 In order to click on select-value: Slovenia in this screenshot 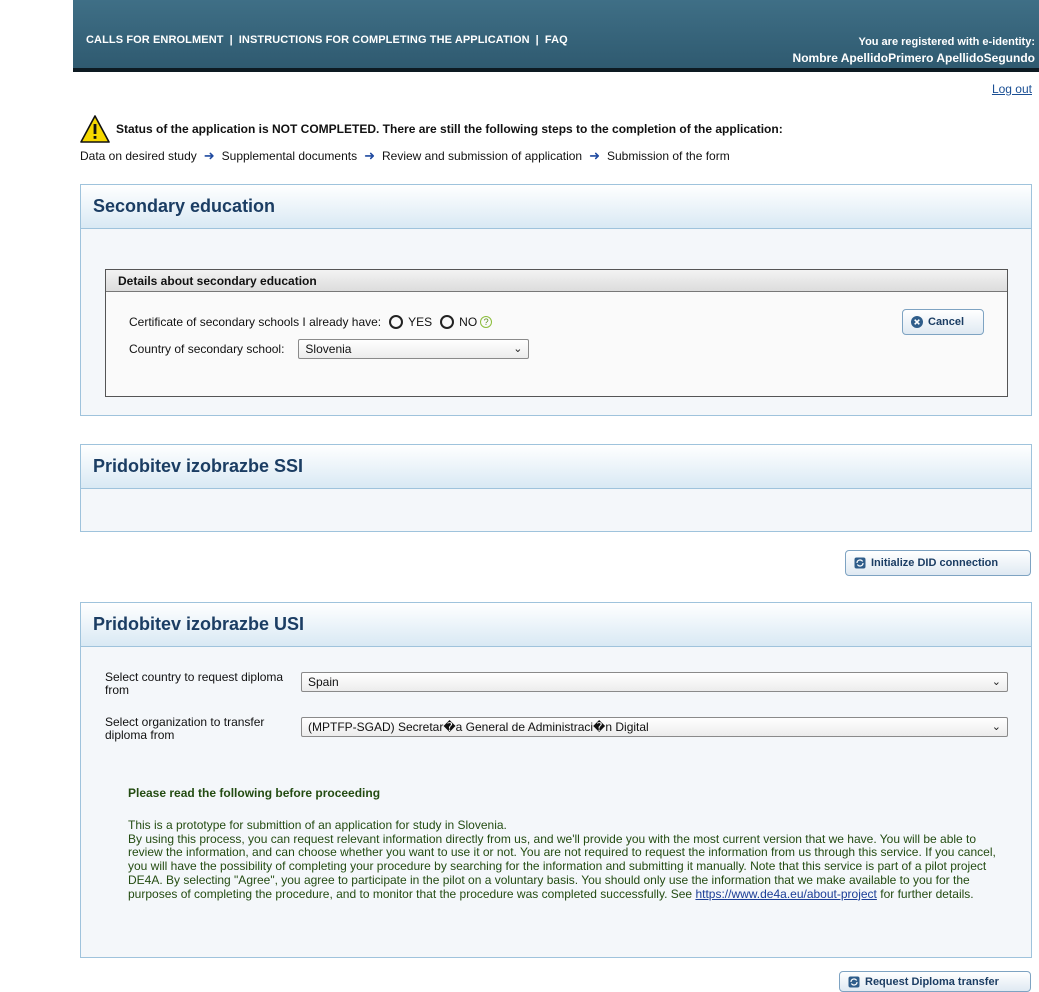, I will do `click(328, 349)`.